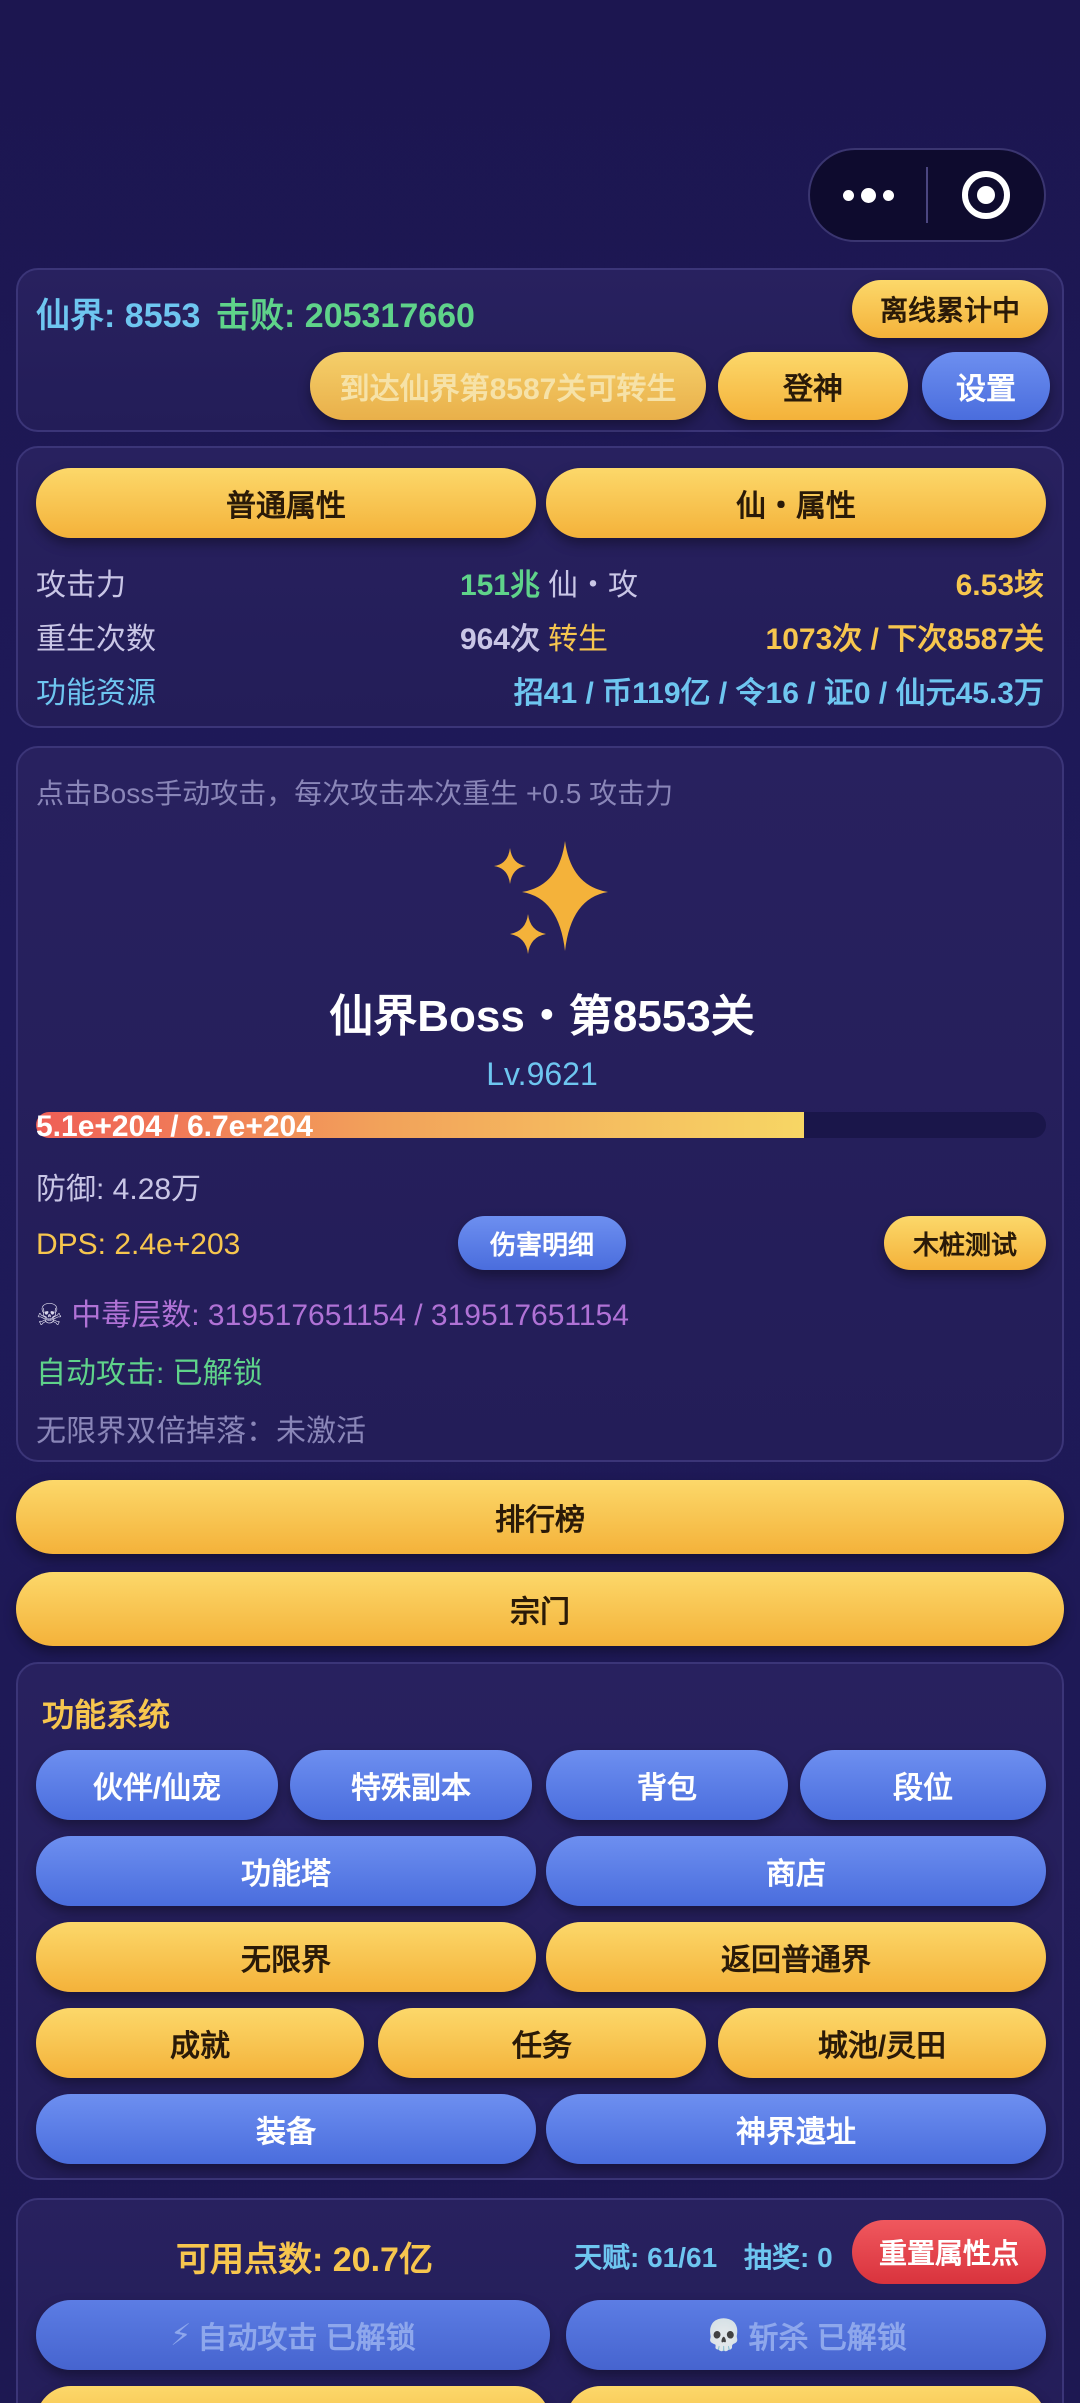 Image resolution: width=1080 pixels, height=2403 pixels. What do you see at coordinates (796, 2129) in the screenshot?
I see `divine-ruins-button: 神界遗址` at bounding box center [796, 2129].